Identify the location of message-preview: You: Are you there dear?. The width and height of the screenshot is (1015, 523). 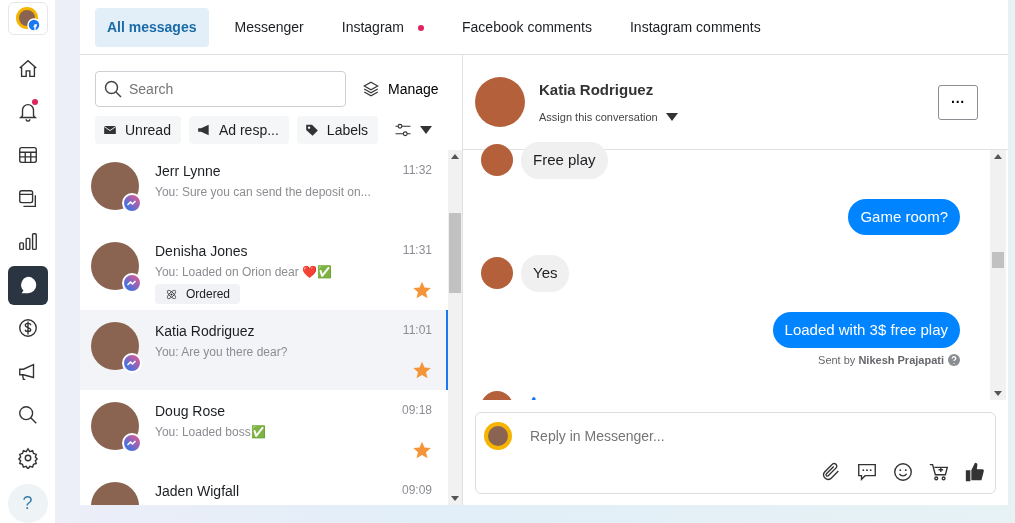
(221, 352).